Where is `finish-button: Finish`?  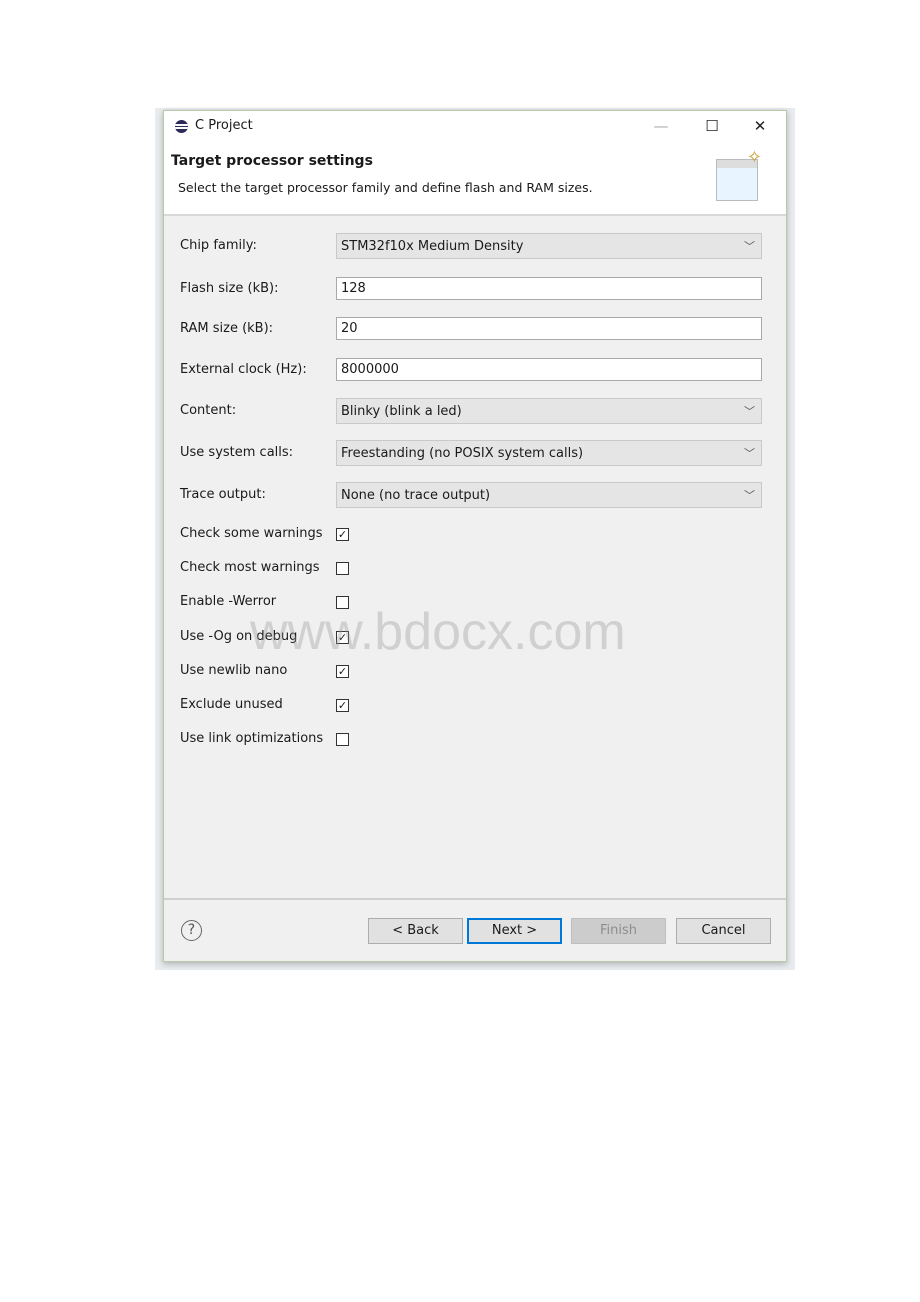
finish-button: Finish is located at coordinates (618, 931).